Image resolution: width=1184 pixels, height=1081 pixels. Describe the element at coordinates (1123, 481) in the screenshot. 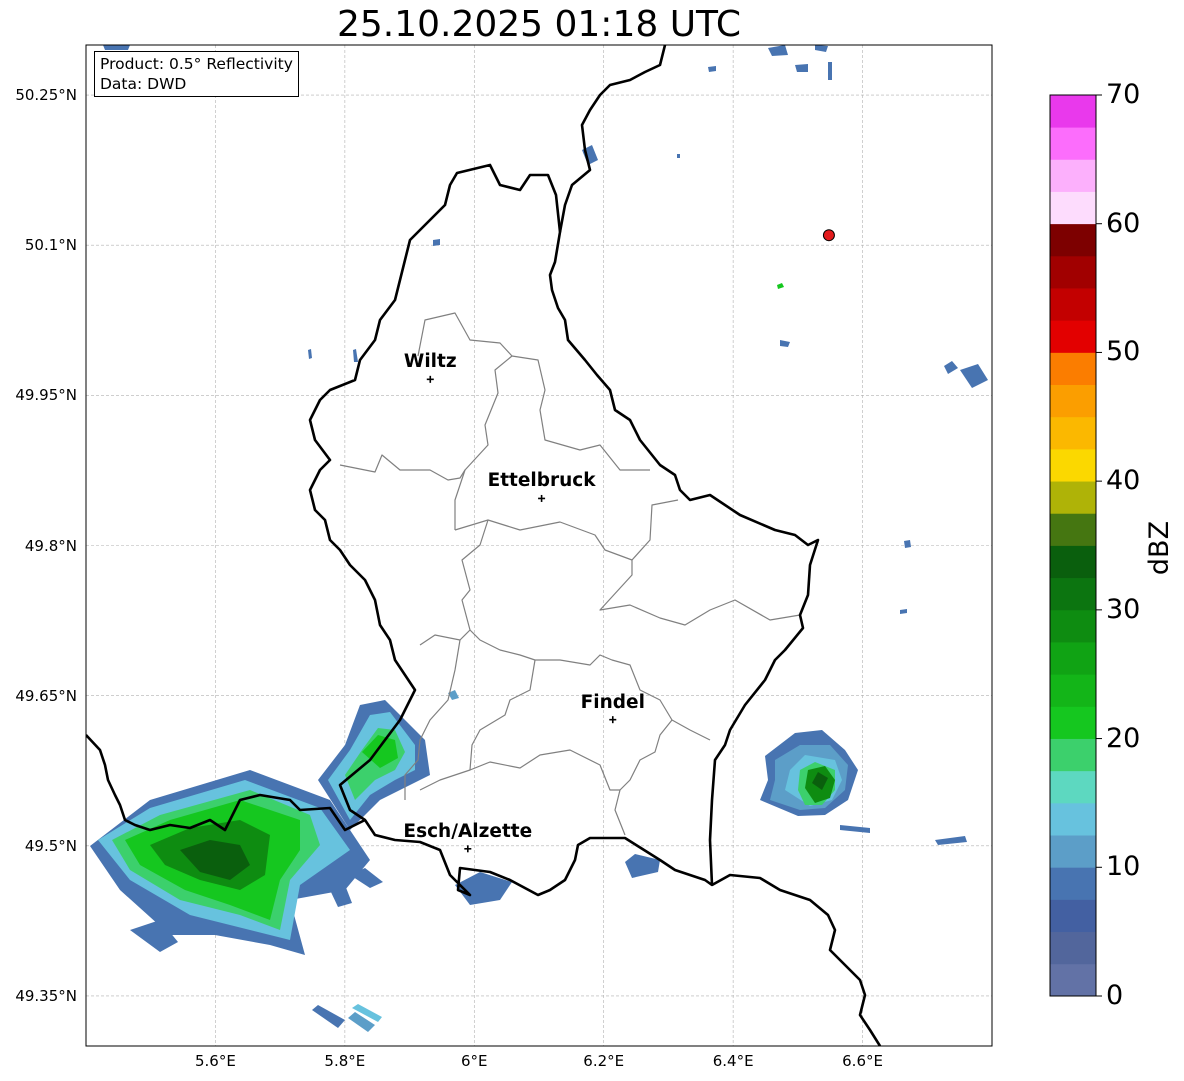

I see `colorbar-tick-label: 40` at that location.